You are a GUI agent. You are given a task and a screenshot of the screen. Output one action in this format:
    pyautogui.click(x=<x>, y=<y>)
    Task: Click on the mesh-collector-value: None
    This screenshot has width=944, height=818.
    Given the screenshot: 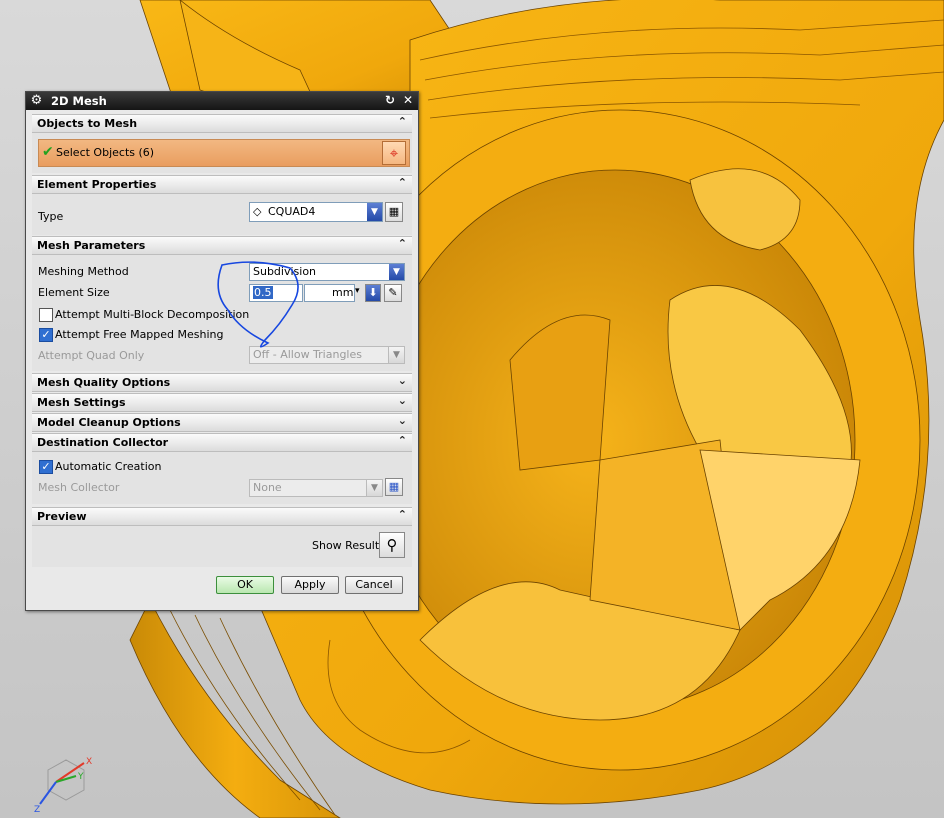 What is the action you would take?
    pyautogui.click(x=267, y=487)
    